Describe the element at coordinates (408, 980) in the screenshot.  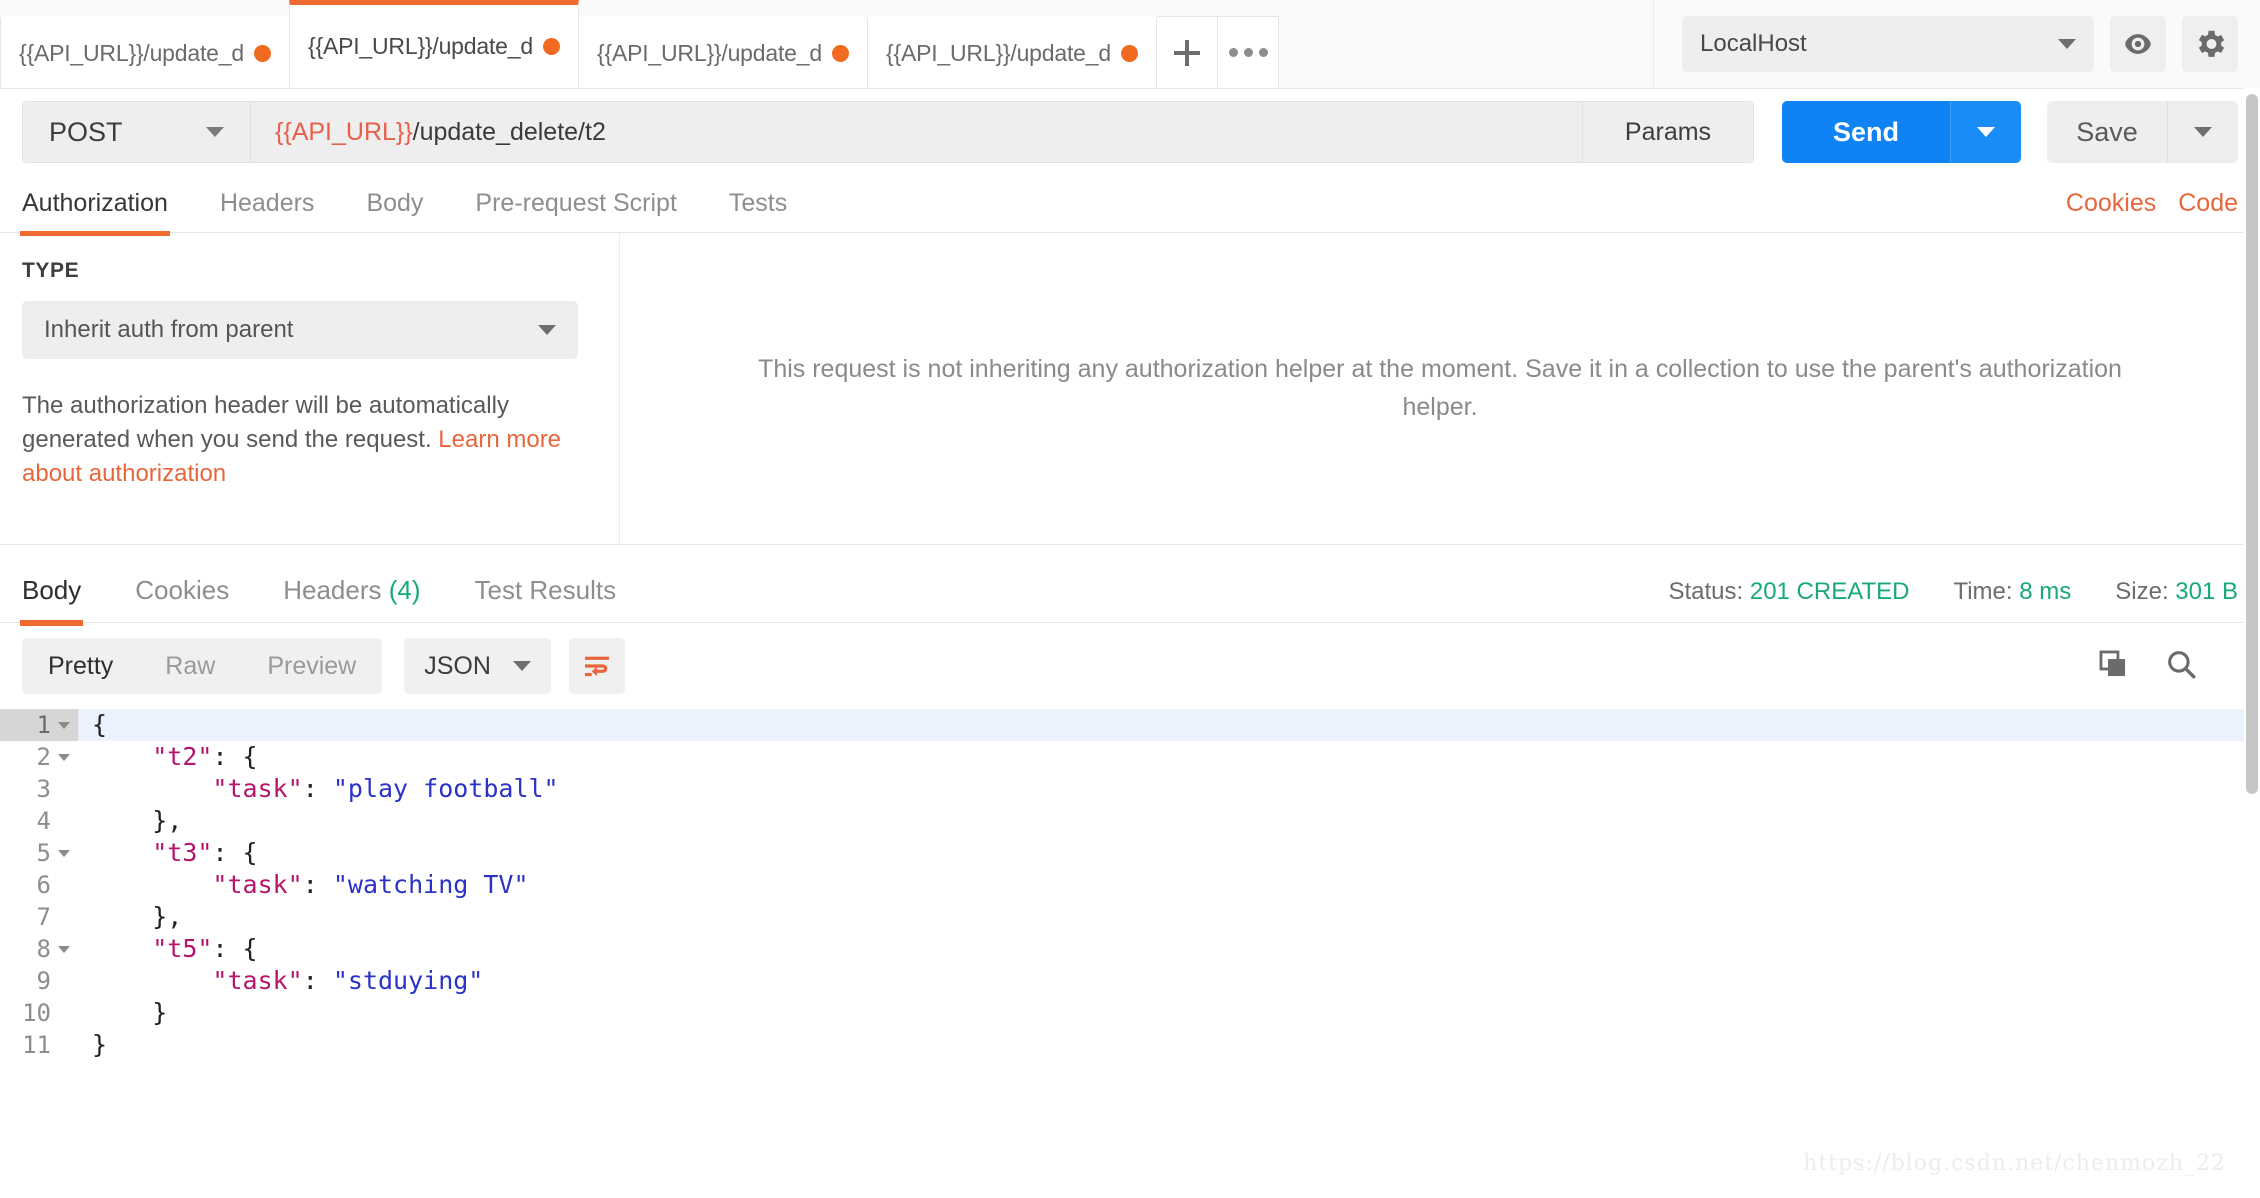
I see `json-string: "stduying"` at that location.